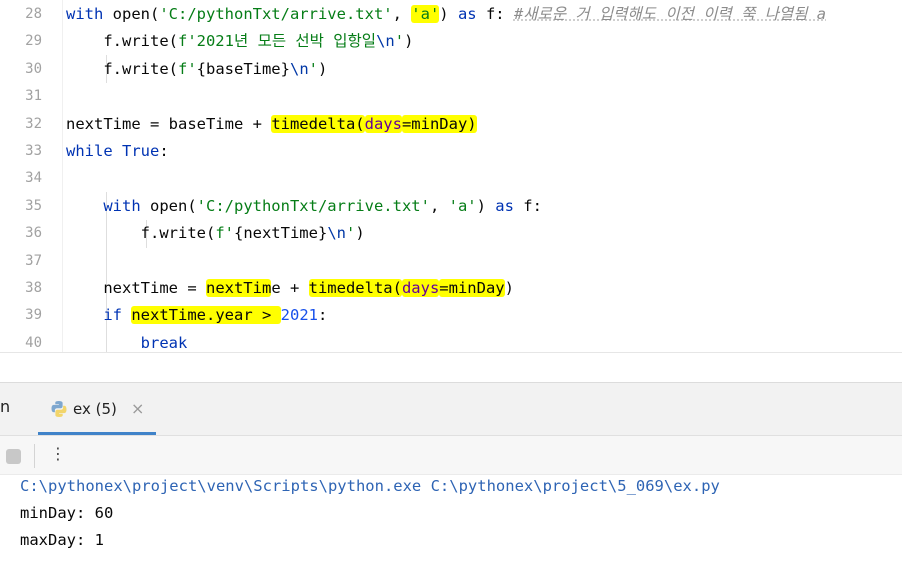 The width and height of the screenshot is (902, 566). What do you see at coordinates (451, 151) in the screenshot?
I see `code-line: 33 while True:` at bounding box center [451, 151].